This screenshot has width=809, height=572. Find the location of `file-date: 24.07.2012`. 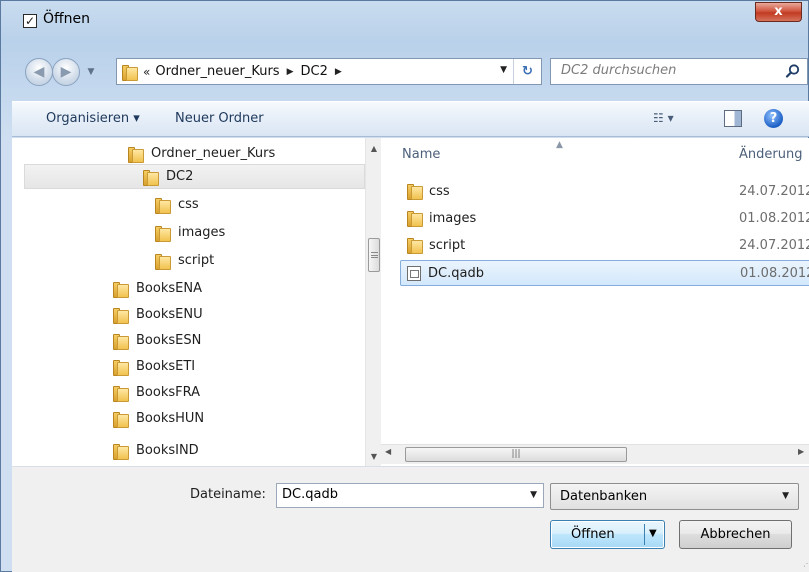

file-date: 24.07.2012 is located at coordinates (774, 191).